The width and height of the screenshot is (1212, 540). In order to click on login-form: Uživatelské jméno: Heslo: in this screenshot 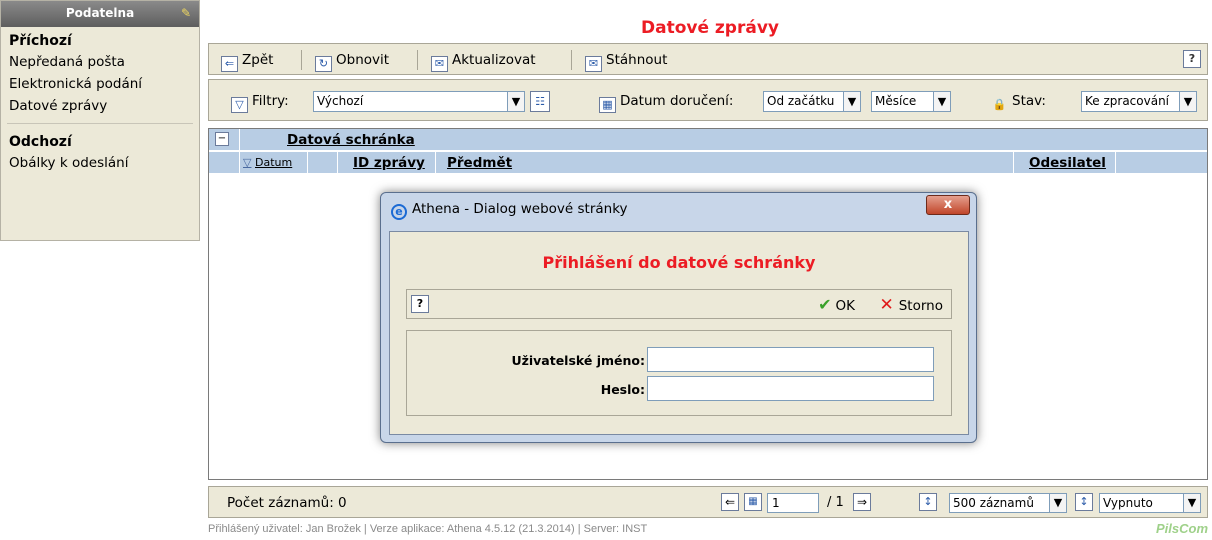, I will do `click(679, 373)`.